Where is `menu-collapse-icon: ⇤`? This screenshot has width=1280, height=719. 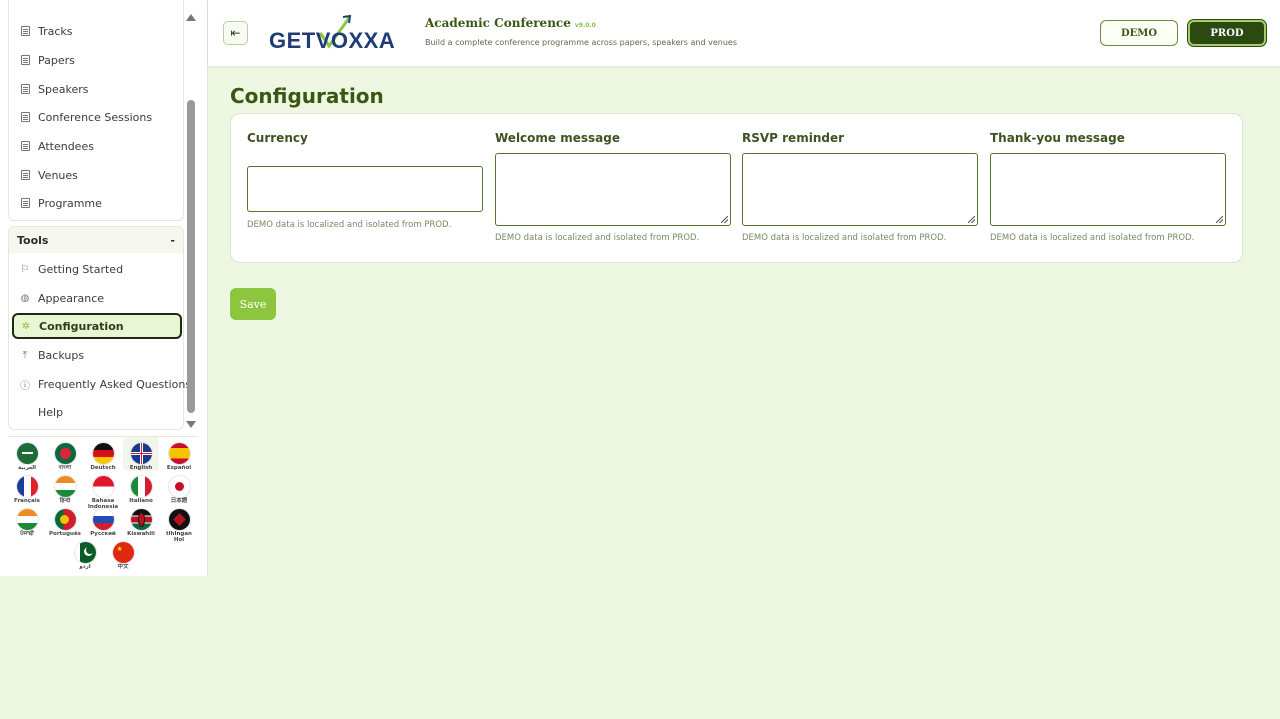
menu-collapse-icon: ⇤ is located at coordinates (235, 33).